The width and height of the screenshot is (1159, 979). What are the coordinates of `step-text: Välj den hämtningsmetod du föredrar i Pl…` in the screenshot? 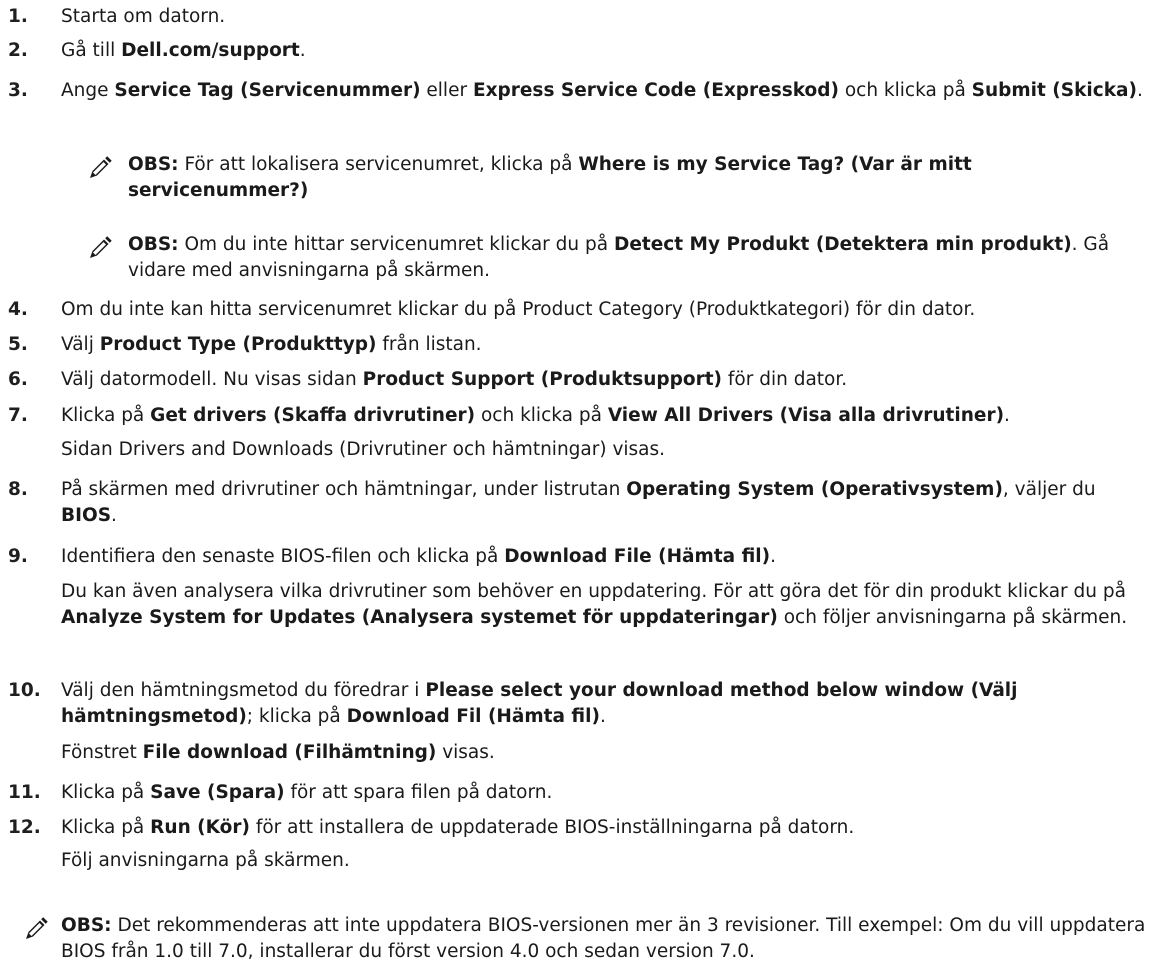 It's located at (605, 704).